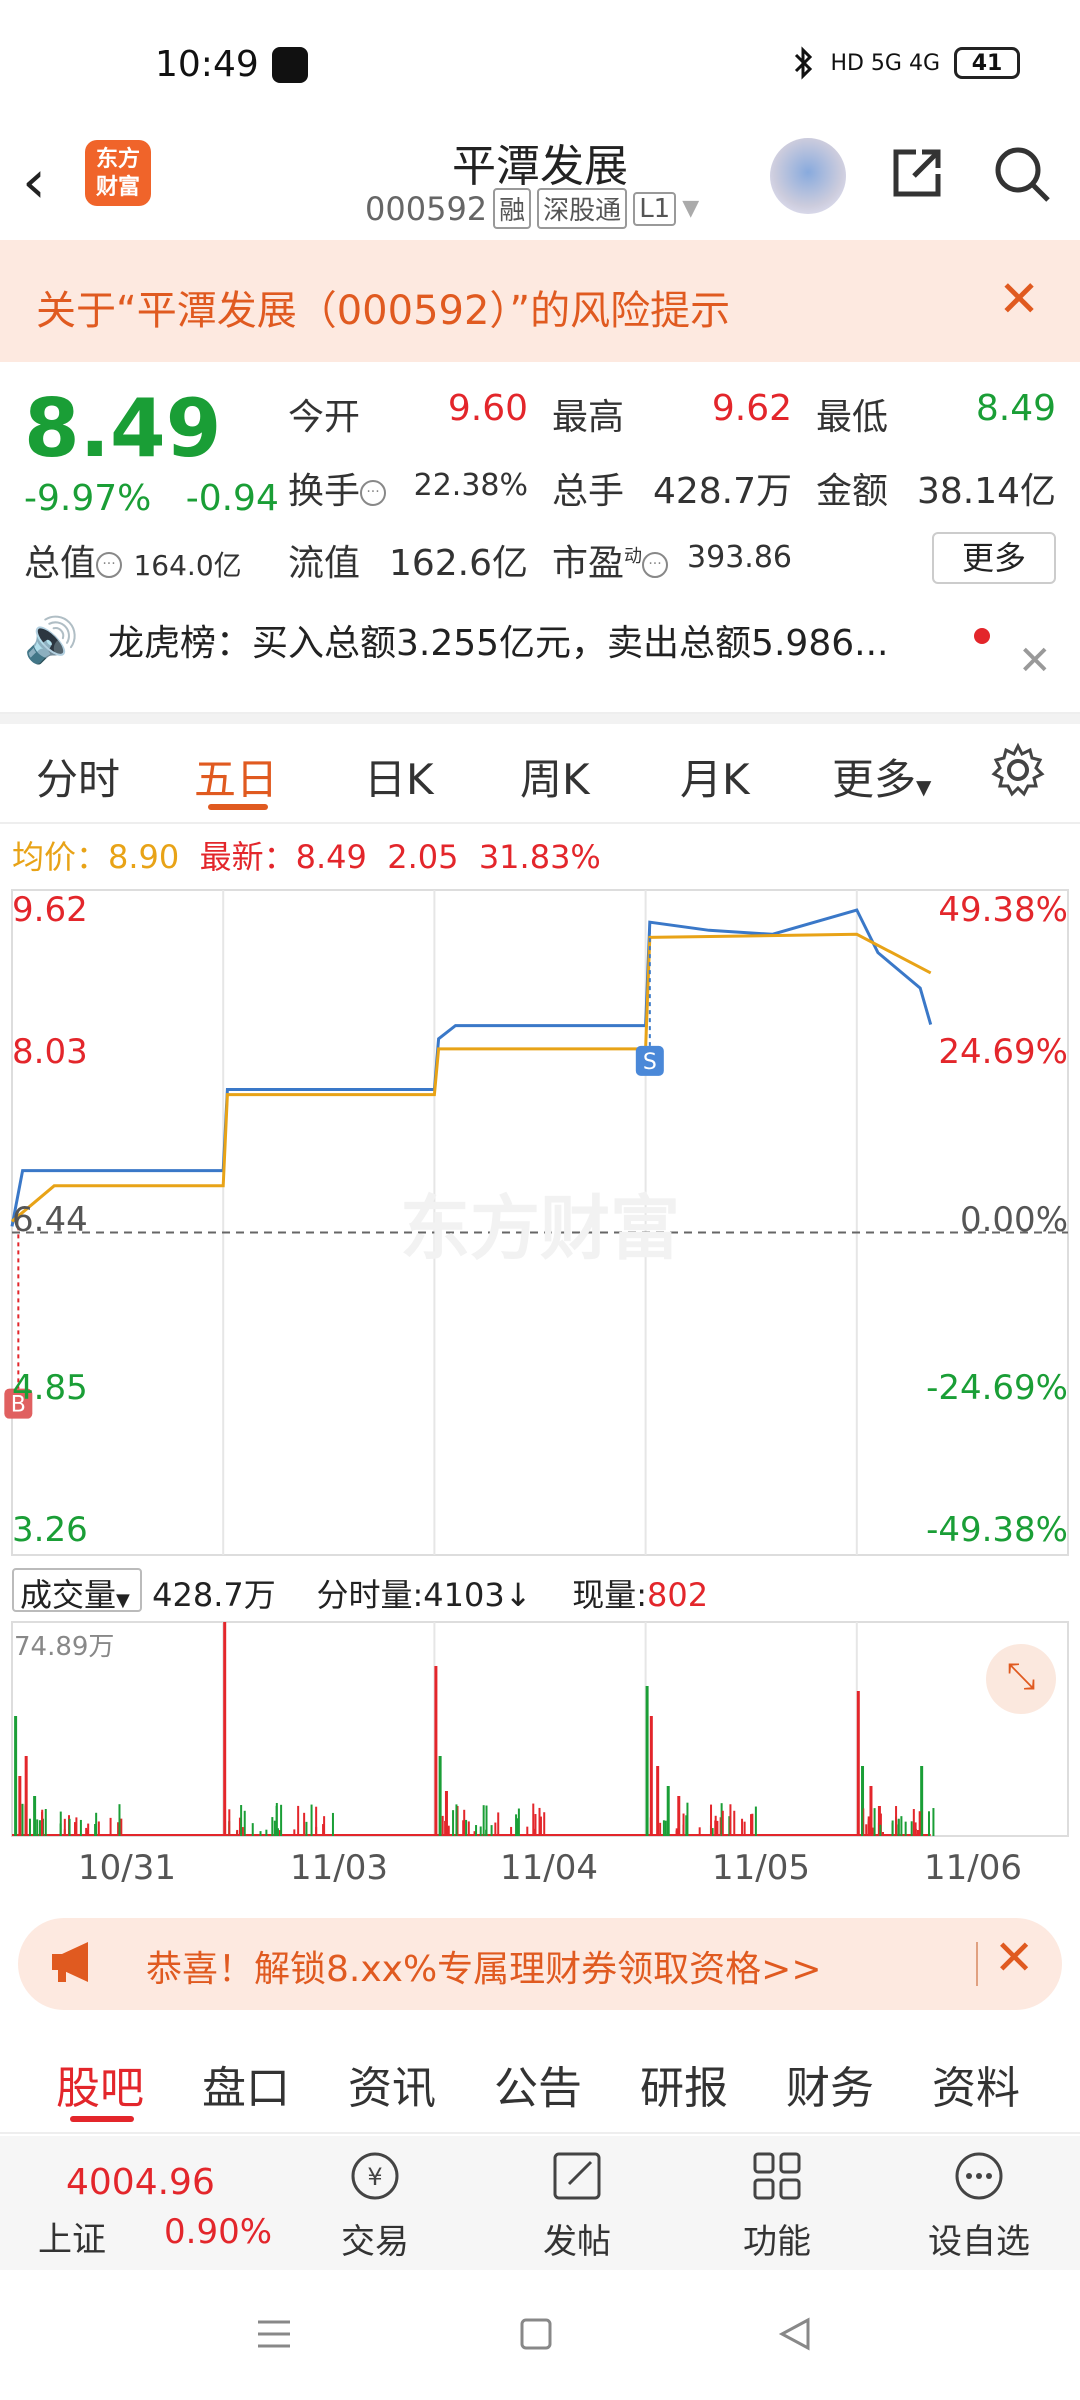 This screenshot has width=1080, height=2400. Describe the element at coordinates (70, 1962) in the screenshot. I see `megaphone-icon` at that location.